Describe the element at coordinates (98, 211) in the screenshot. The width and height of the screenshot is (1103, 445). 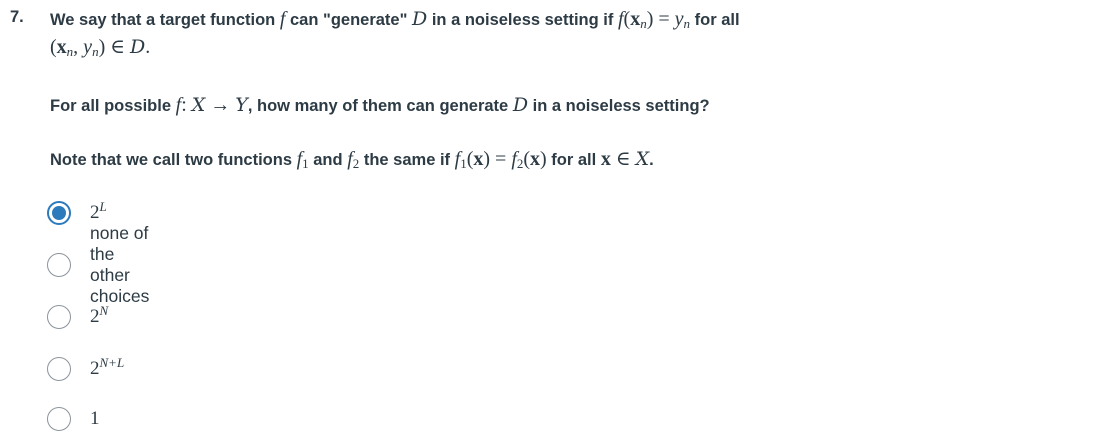
I see `answer-label: 2L` at that location.